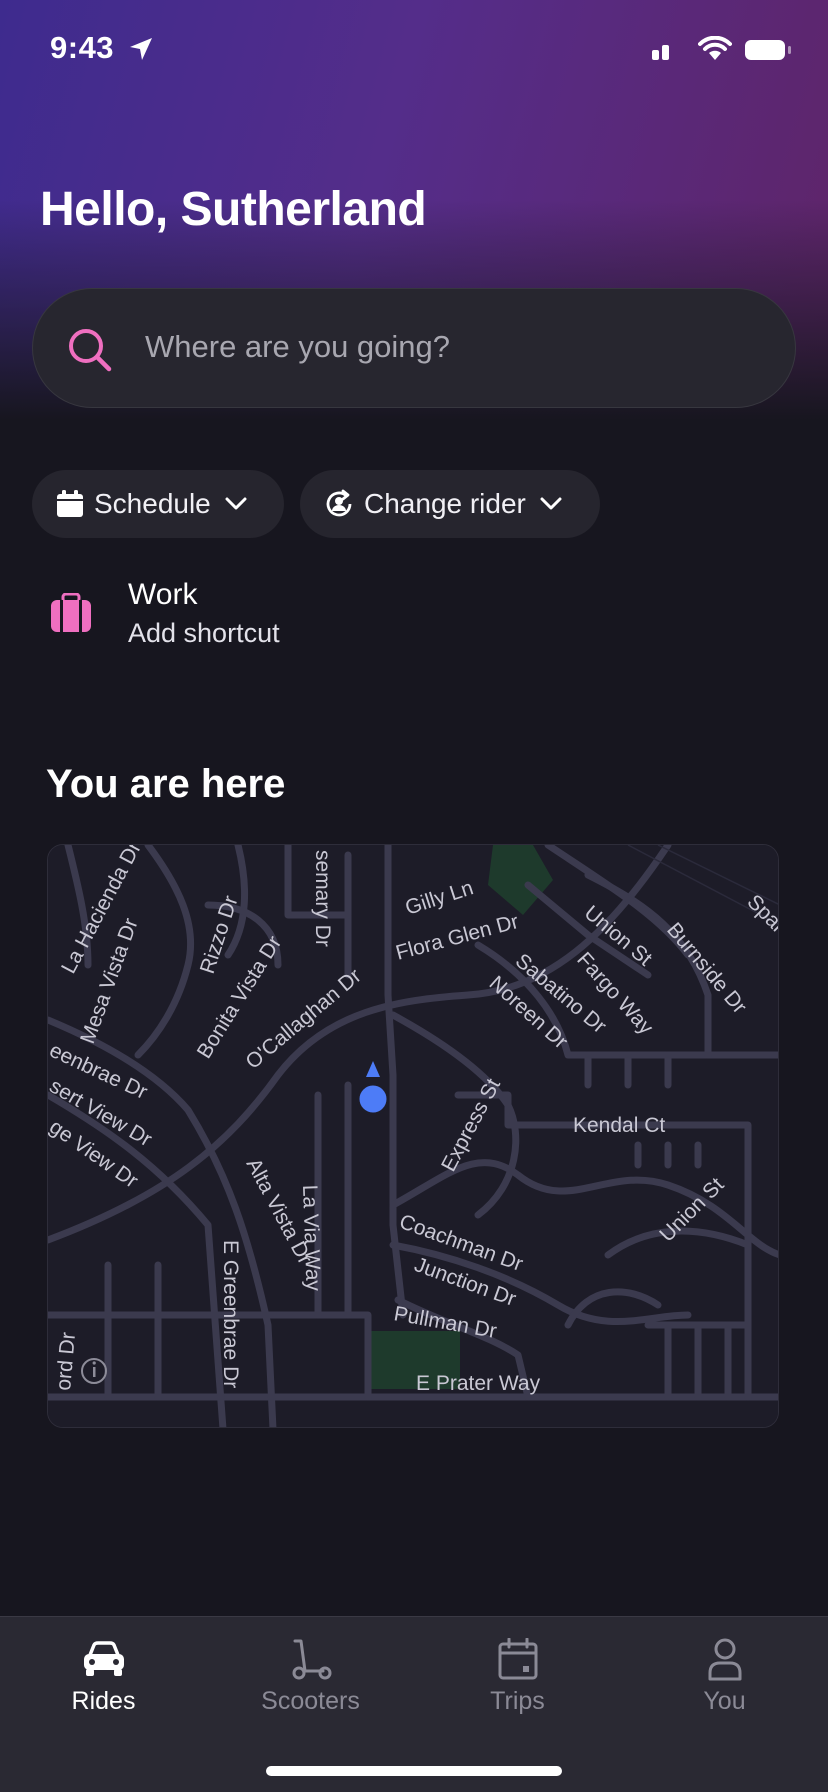  I want to click on map-street-label: semary Dr, so click(322, 898).